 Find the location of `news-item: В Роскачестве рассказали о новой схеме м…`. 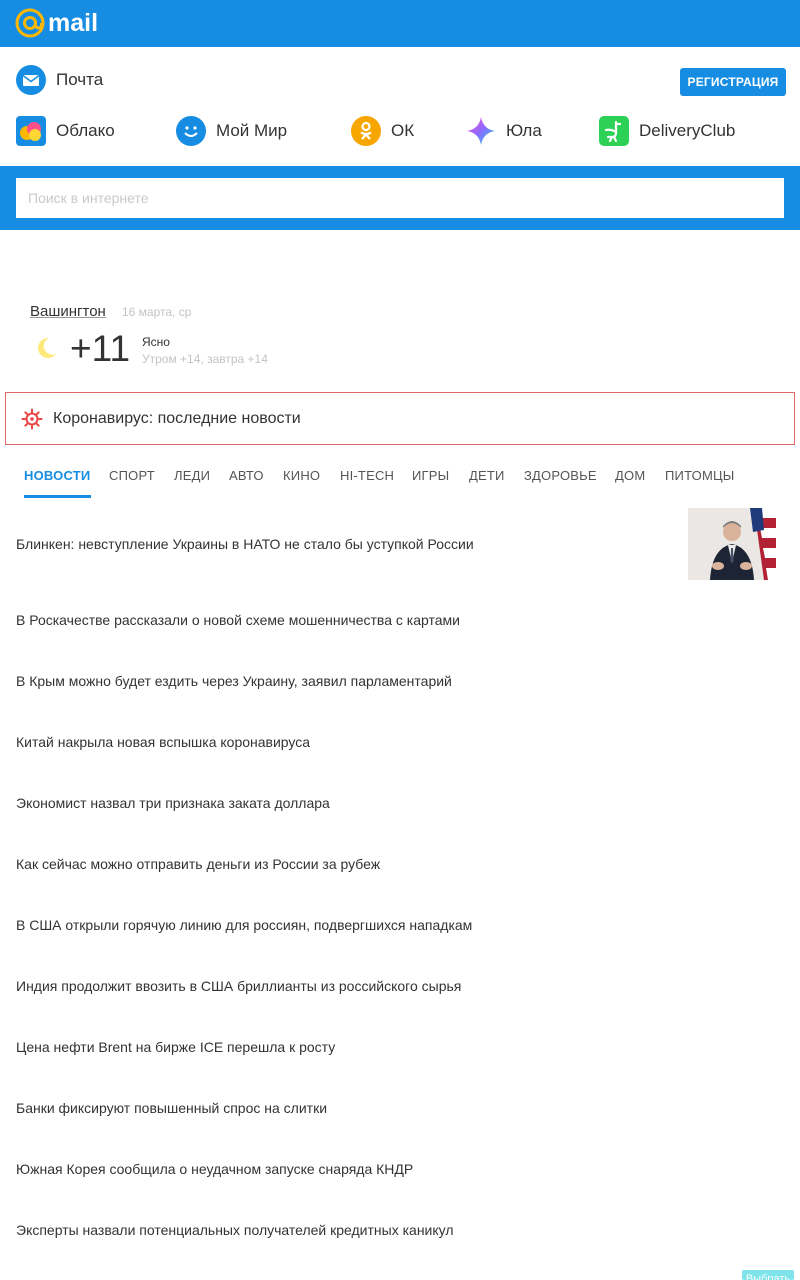

news-item: В Роскачестве рассказали о новой схеме м… is located at coordinates (346, 620).